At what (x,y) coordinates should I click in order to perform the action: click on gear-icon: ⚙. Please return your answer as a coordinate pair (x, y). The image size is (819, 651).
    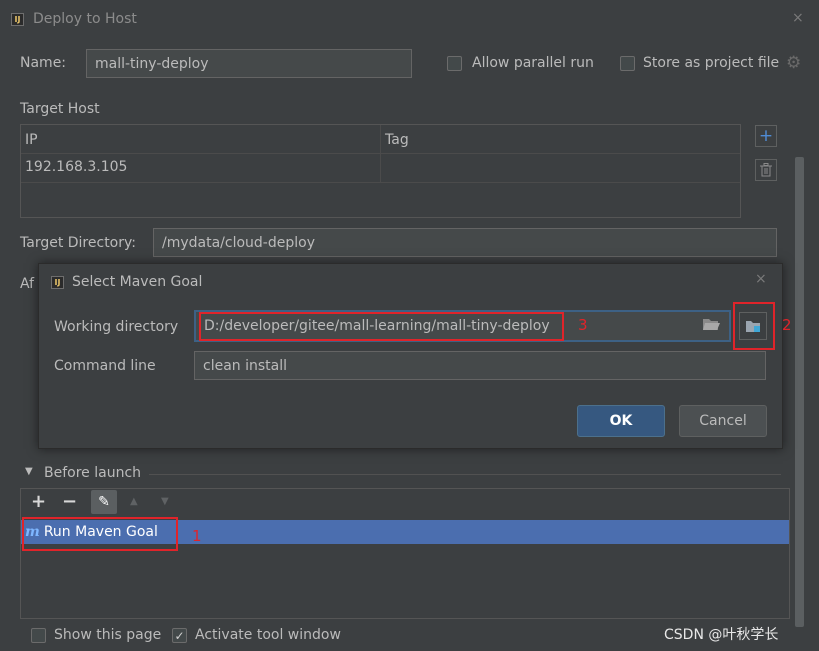
    Looking at the image, I should click on (793, 63).